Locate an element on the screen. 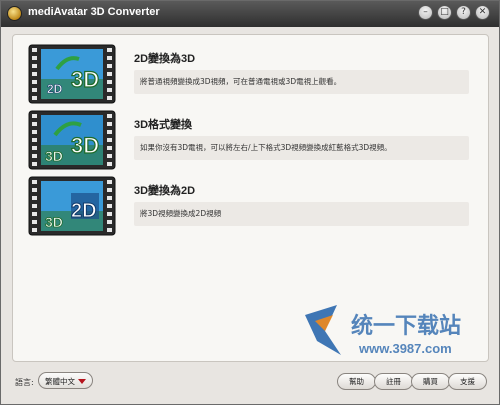  option-description-box: 將普通視頻變換成3D視頻，可在普通電視或3D電視上觀看。 is located at coordinates (301, 82).